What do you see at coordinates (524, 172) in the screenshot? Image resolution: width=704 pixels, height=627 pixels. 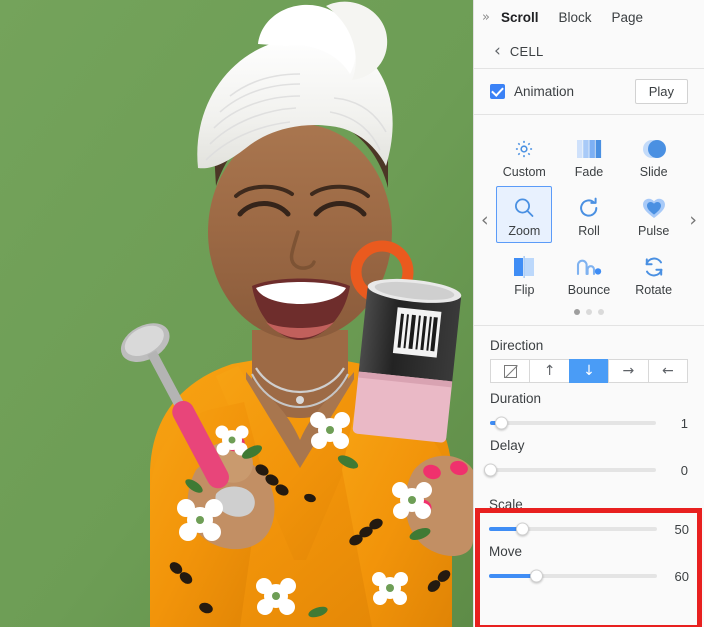 I see `effect-custom-label: Custom` at bounding box center [524, 172].